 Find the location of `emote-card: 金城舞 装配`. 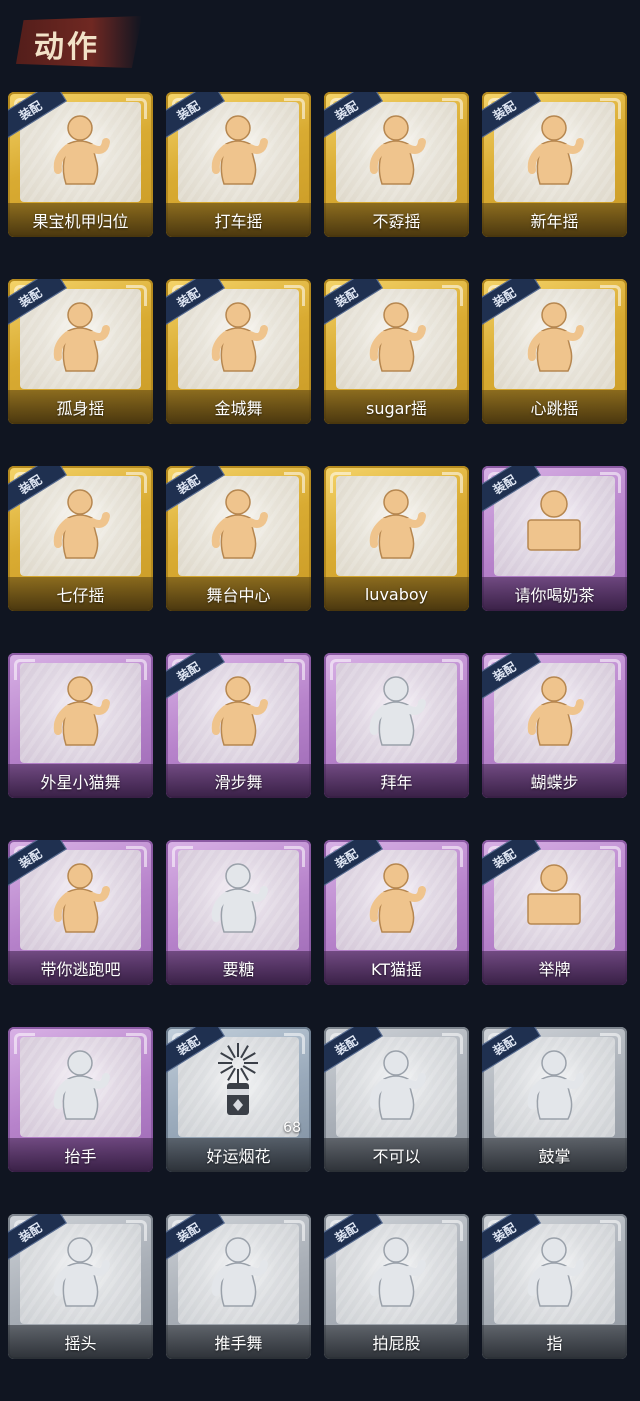

emote-card: 金城舞 装配 is located at coordinates (238, 351).